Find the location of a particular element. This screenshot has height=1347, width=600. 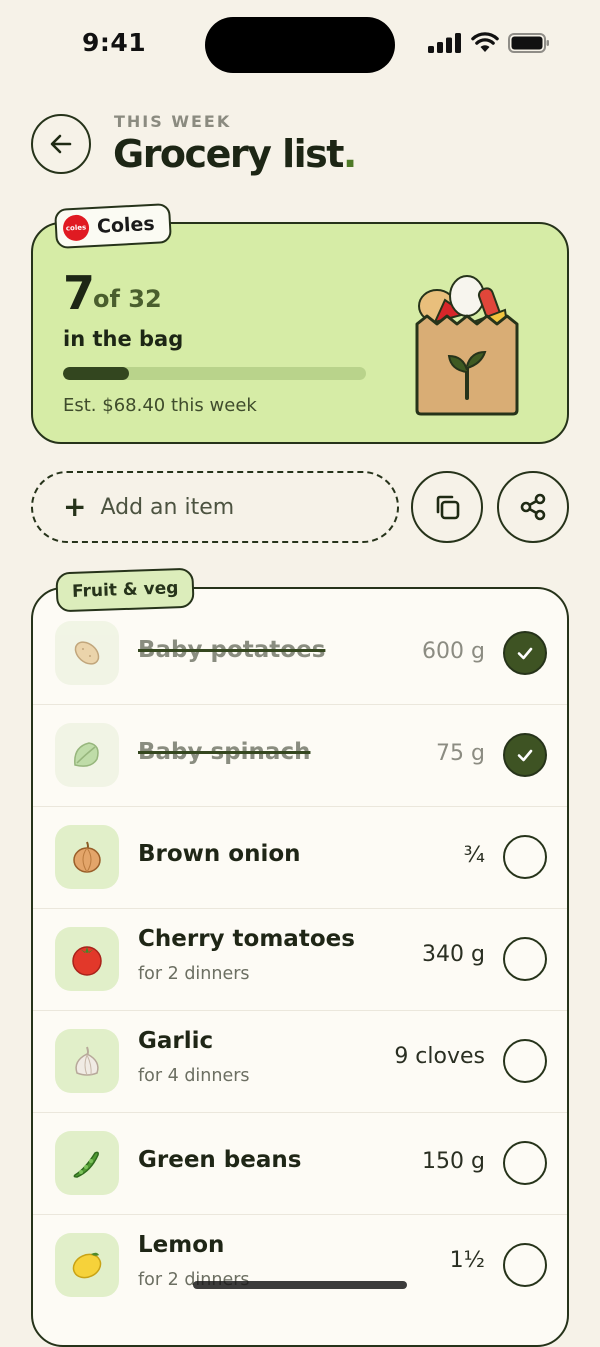

share-list-button is located at coordinates (533, 507).